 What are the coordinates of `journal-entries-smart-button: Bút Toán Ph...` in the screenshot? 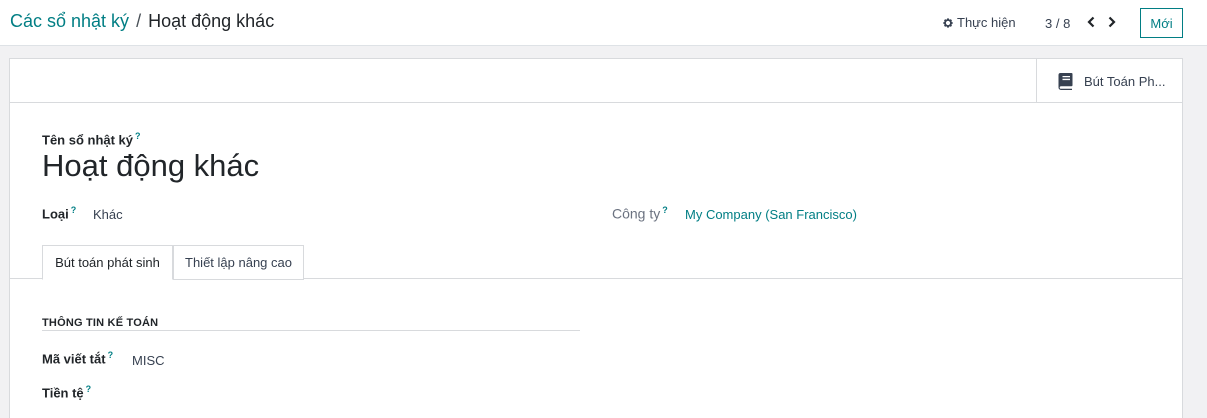 It's located at (1109, 81).